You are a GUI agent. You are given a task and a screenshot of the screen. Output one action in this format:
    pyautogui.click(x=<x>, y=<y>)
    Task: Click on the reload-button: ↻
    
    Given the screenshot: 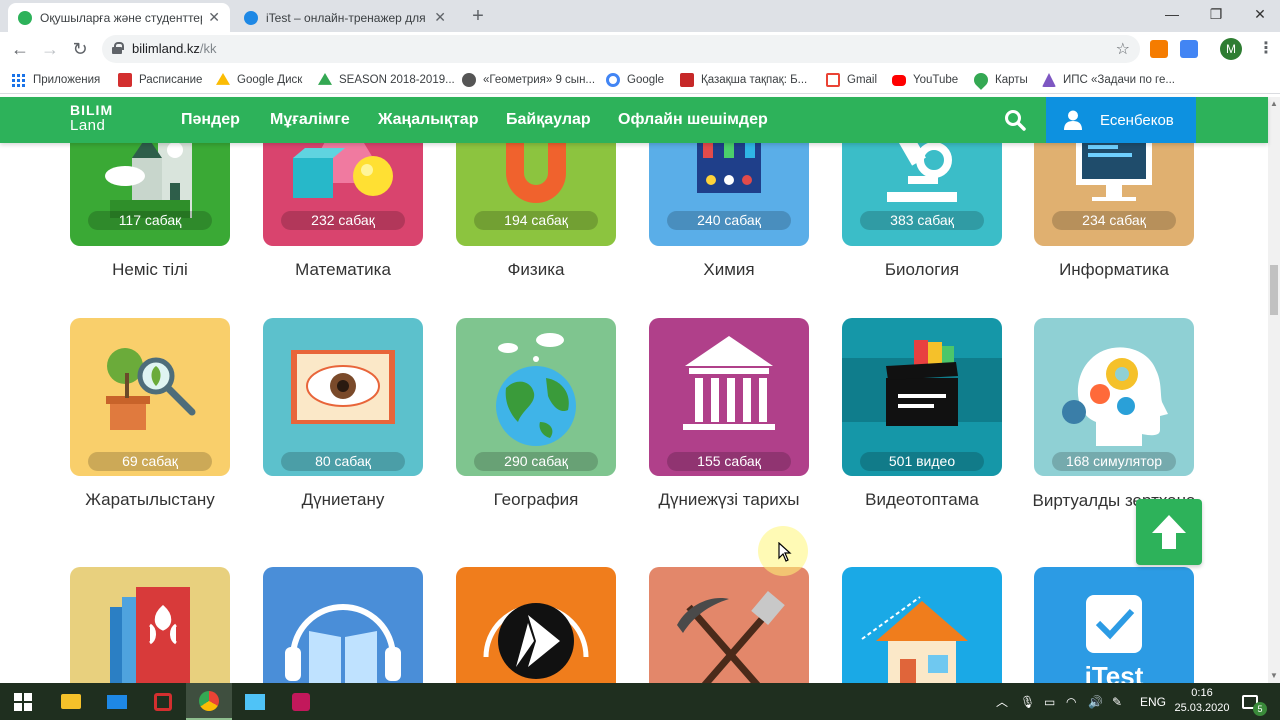 What is the action you would take?
    pyautogui.click(x=80, y=49)
    